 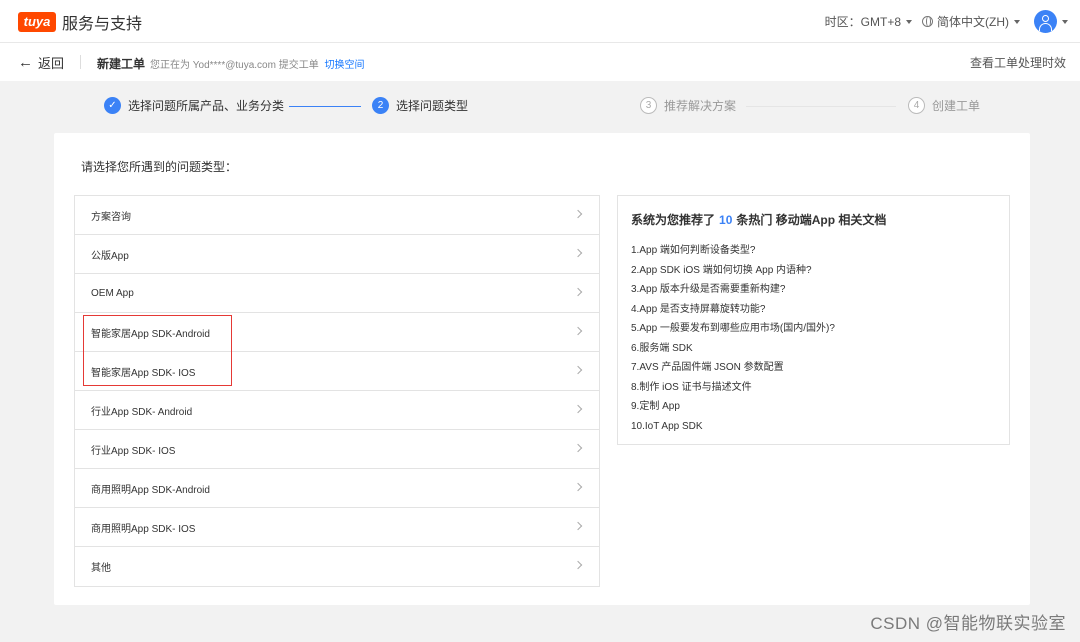 I want to click on language-label: 简体中文(ZH), so click(x=973, y=22).